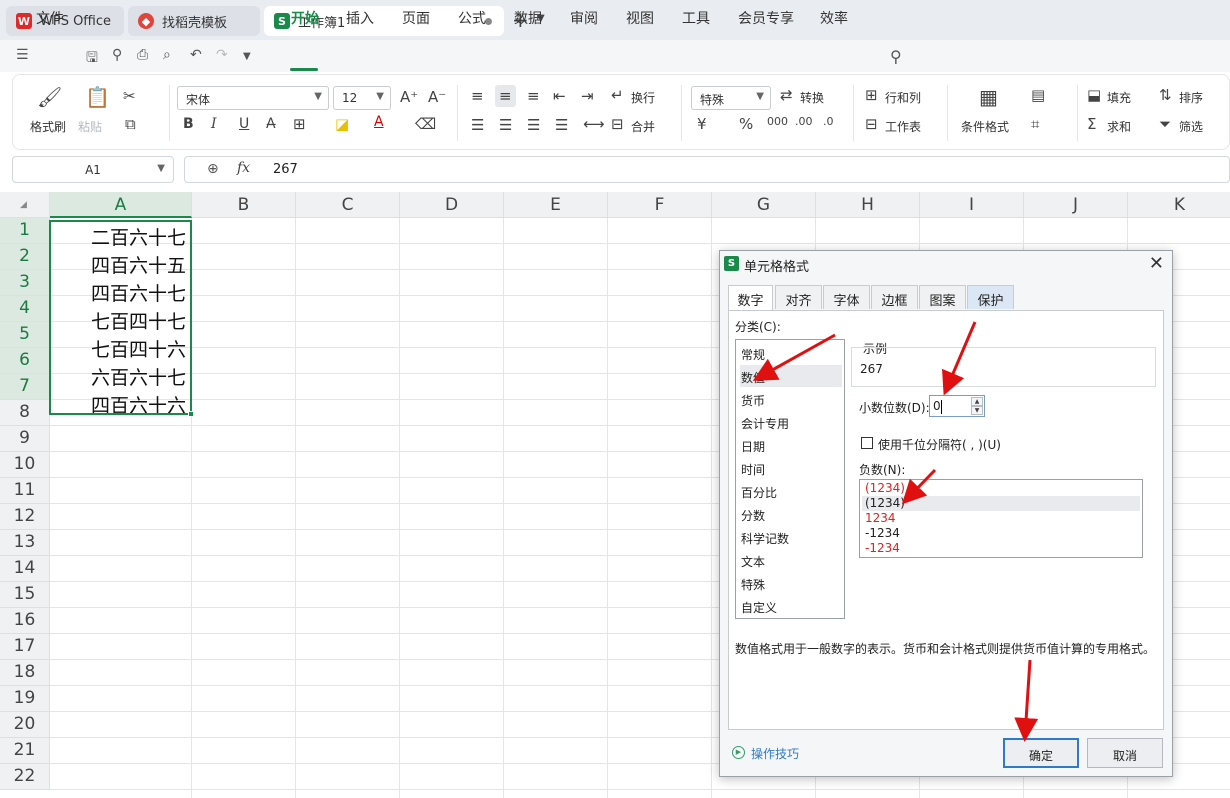 The image size is (1230, 798). I want to click on row-header: 5, so click(25, 335).